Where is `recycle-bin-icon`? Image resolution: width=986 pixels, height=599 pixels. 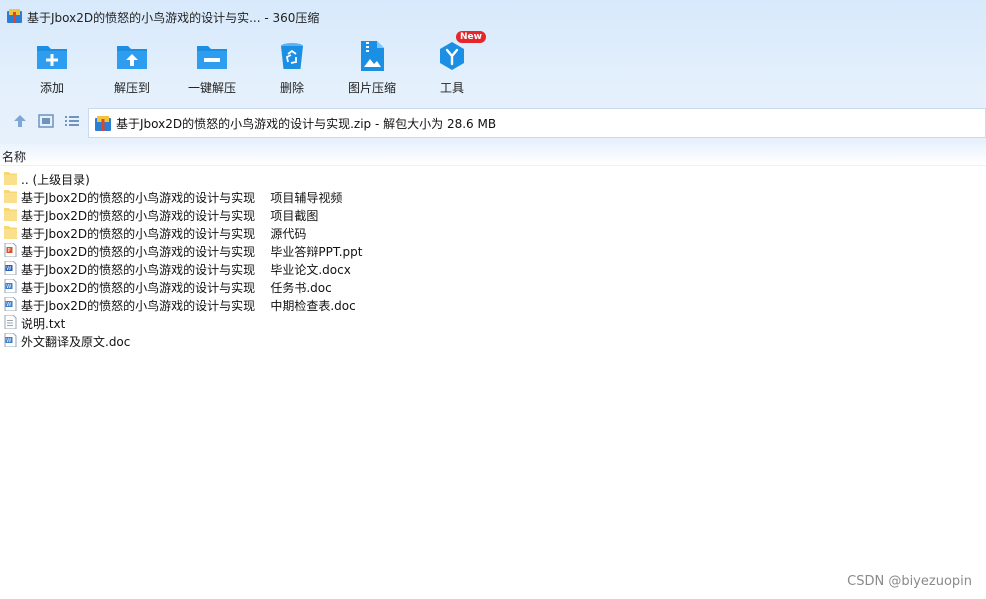 recycle-bin-icon is located at coordinates (292, 56).